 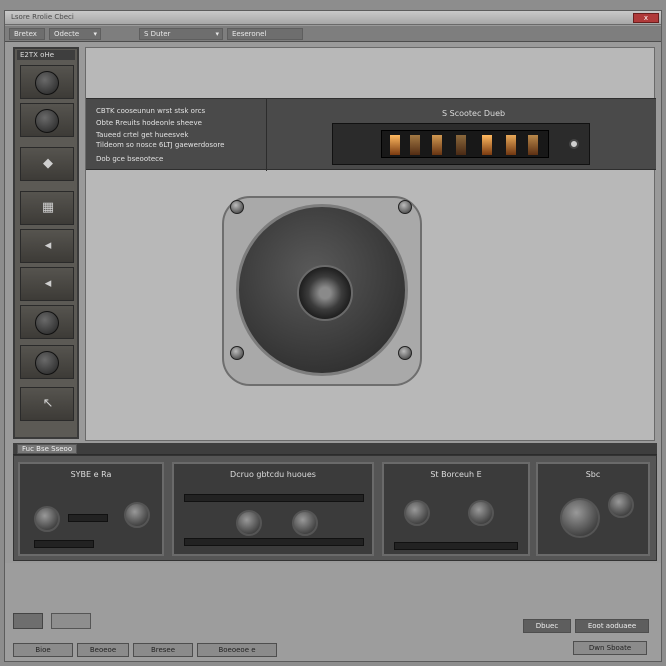 I want to click on info-divider, so click(x=266, y=135).